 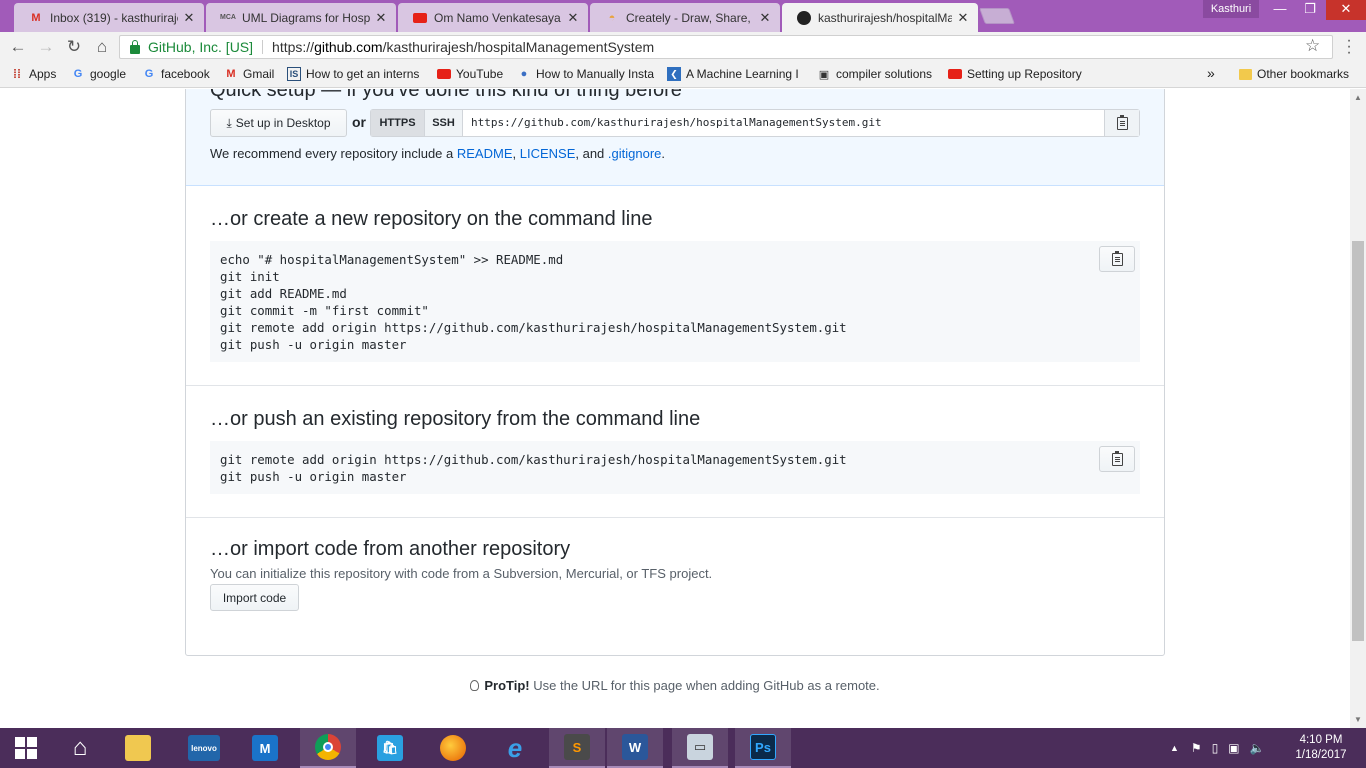 What do you see at coordinates (493, 17) in the screenshot?
I see `tab-youtube: Om Namo Venkatesaya Jukebox ✕` at bounding box center [493, 17].